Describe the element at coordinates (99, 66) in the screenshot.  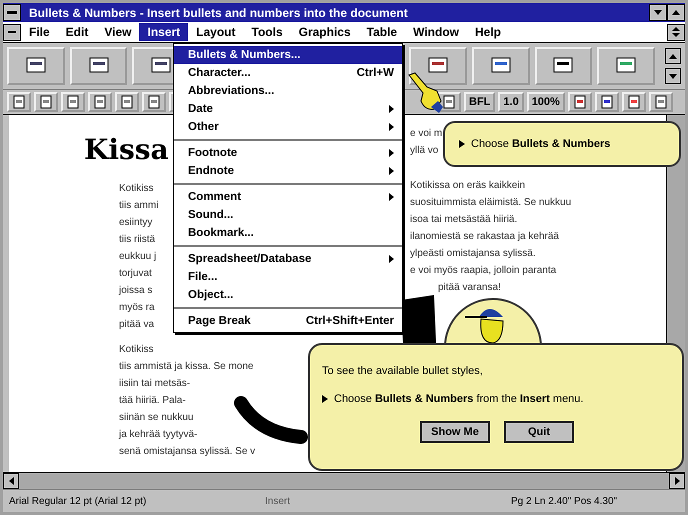
I see `bullet-button` at that location.